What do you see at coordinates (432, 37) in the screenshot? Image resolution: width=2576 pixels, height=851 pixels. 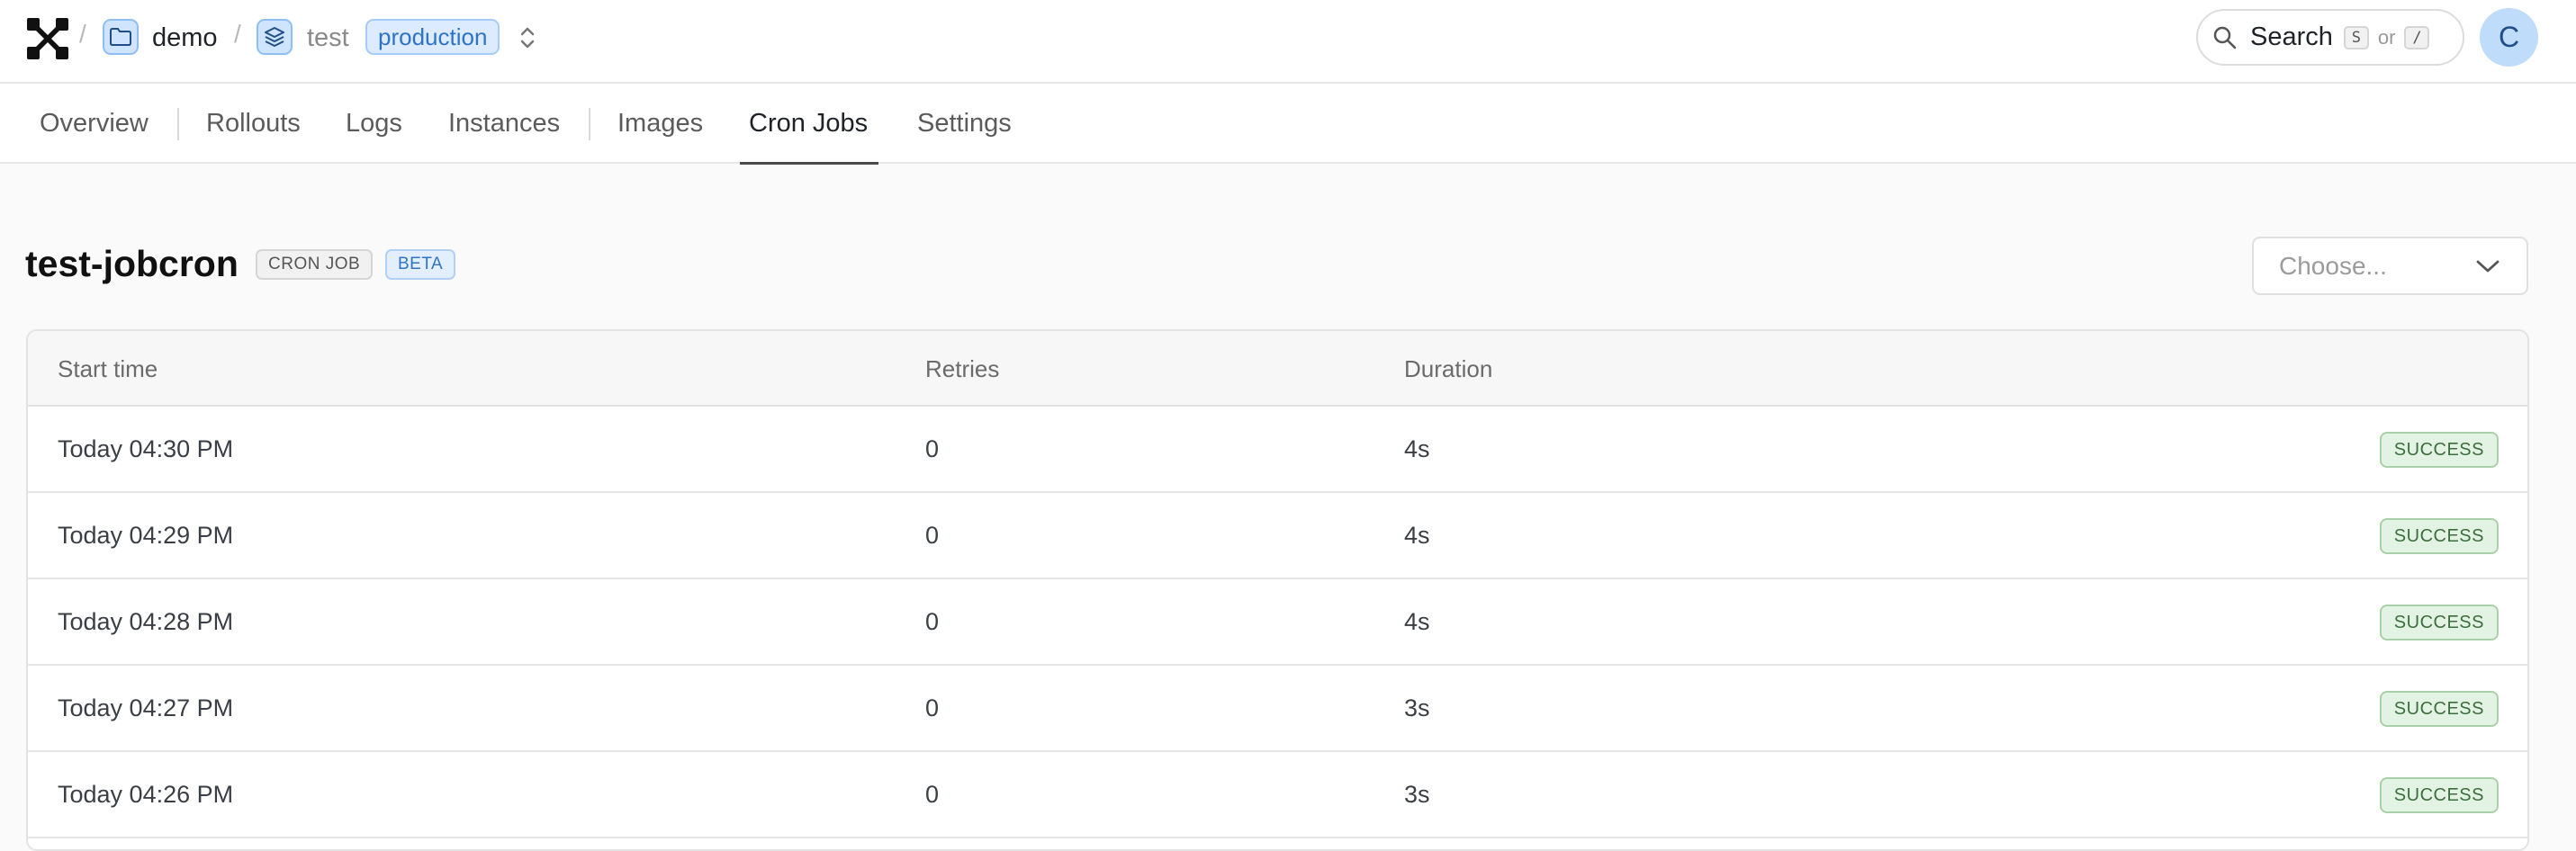 I see `environment-badge: production` at bounding box center [432, 37].